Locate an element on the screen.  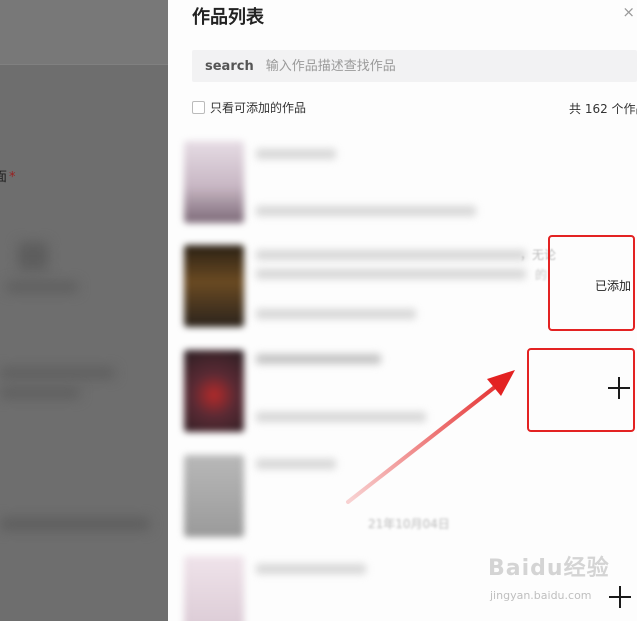
arrow-shaft is located at coordinates (424, 442).